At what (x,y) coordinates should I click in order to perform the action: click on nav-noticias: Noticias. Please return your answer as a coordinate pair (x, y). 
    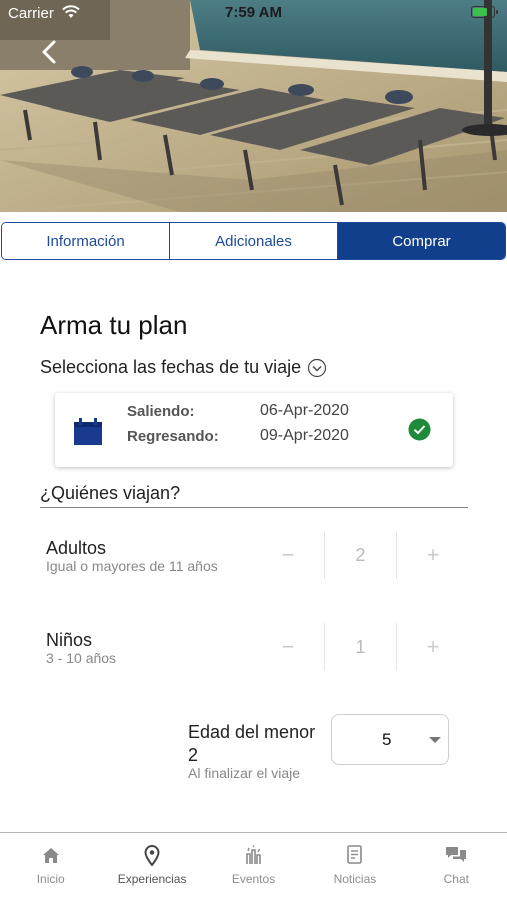
    Looking at the image, I should click on (354, 866).